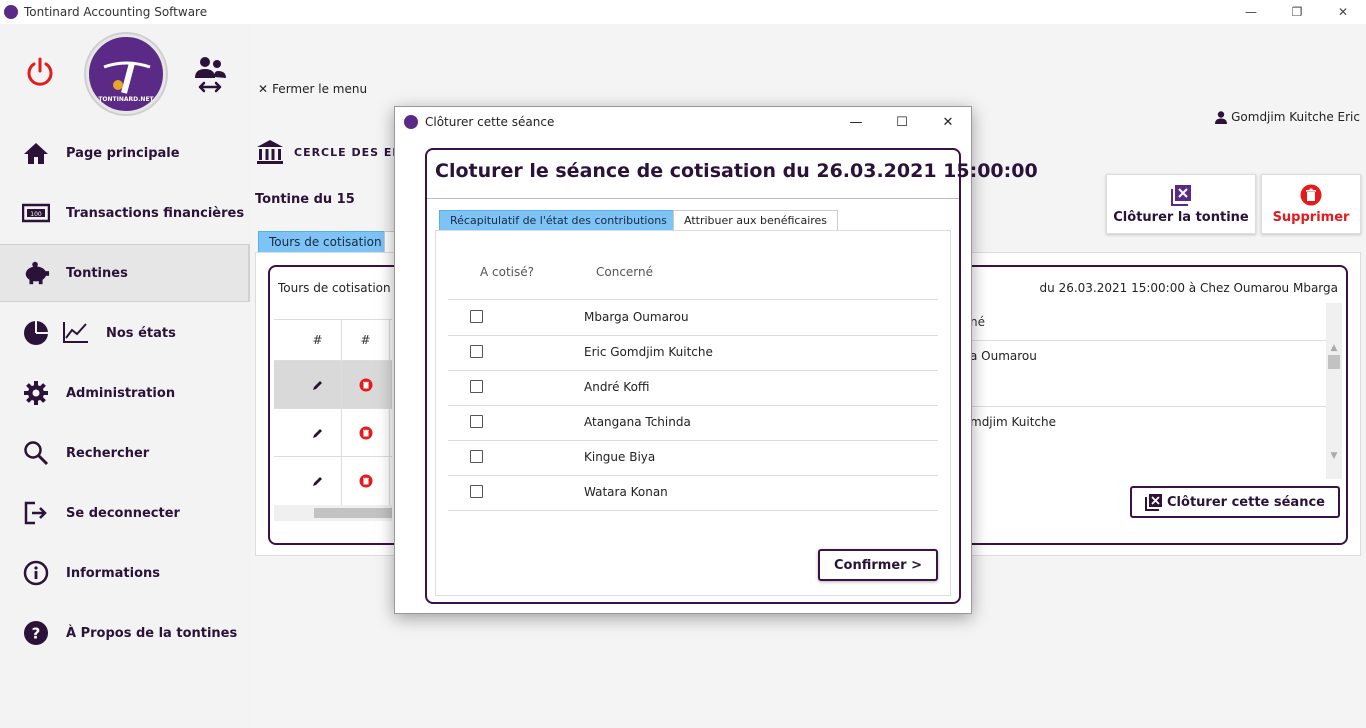 This screenshot has height=728, width=1366. Describe the element at coordinates (683, 12) in the screenshot. I see `window-titlebar: Tontinard Accounting Software — ❐ ✕` at that location.